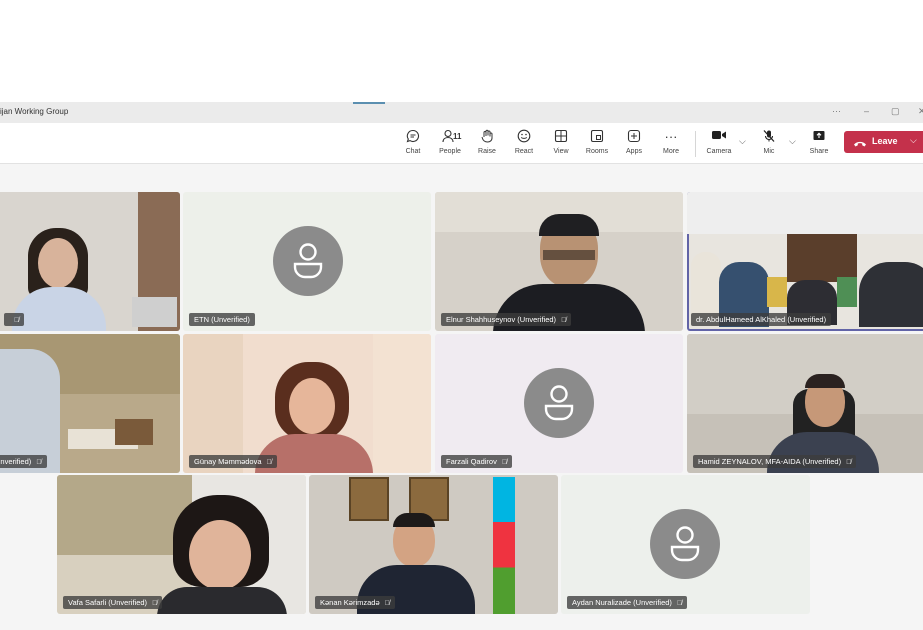 The image size is (923, 630). I want to click on frame-shape, so click(134, 432).